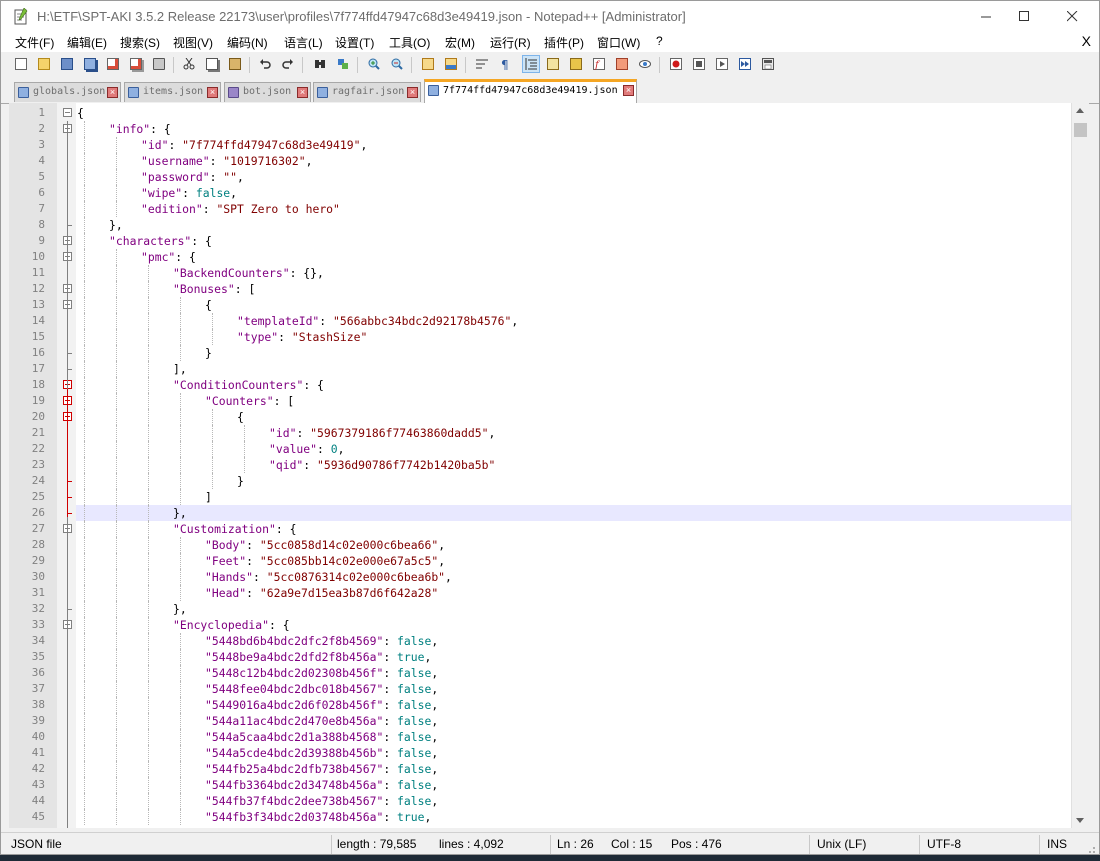 The image size is (1100, 861). Describe the element at coordinates (573, 273) in the screenshot. I see `code-line: "BackendCounters": {},` at that location.